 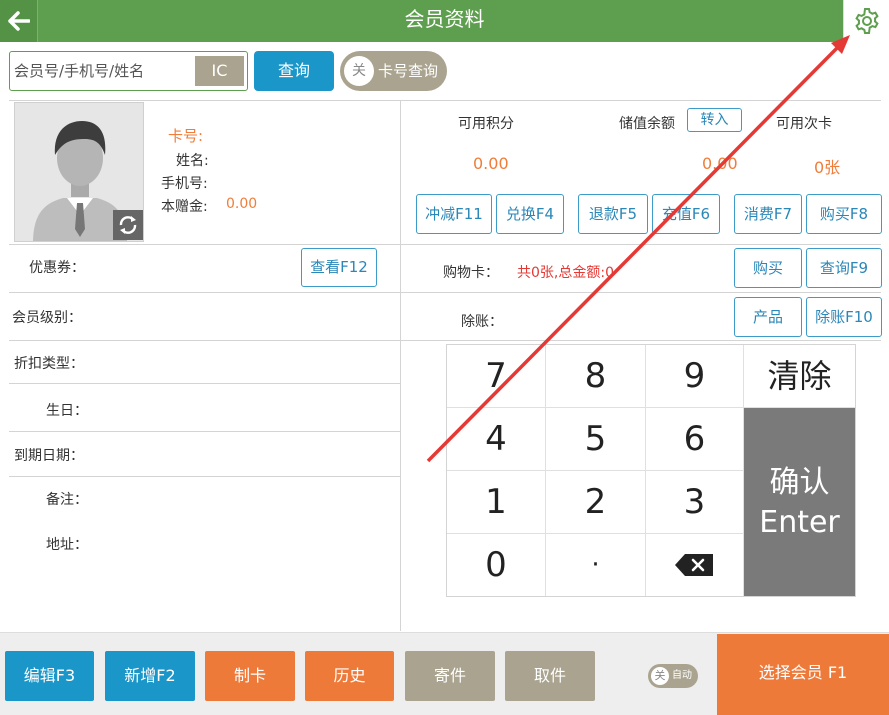 I want to click on refresh-icon, so click(x=128, y=225).